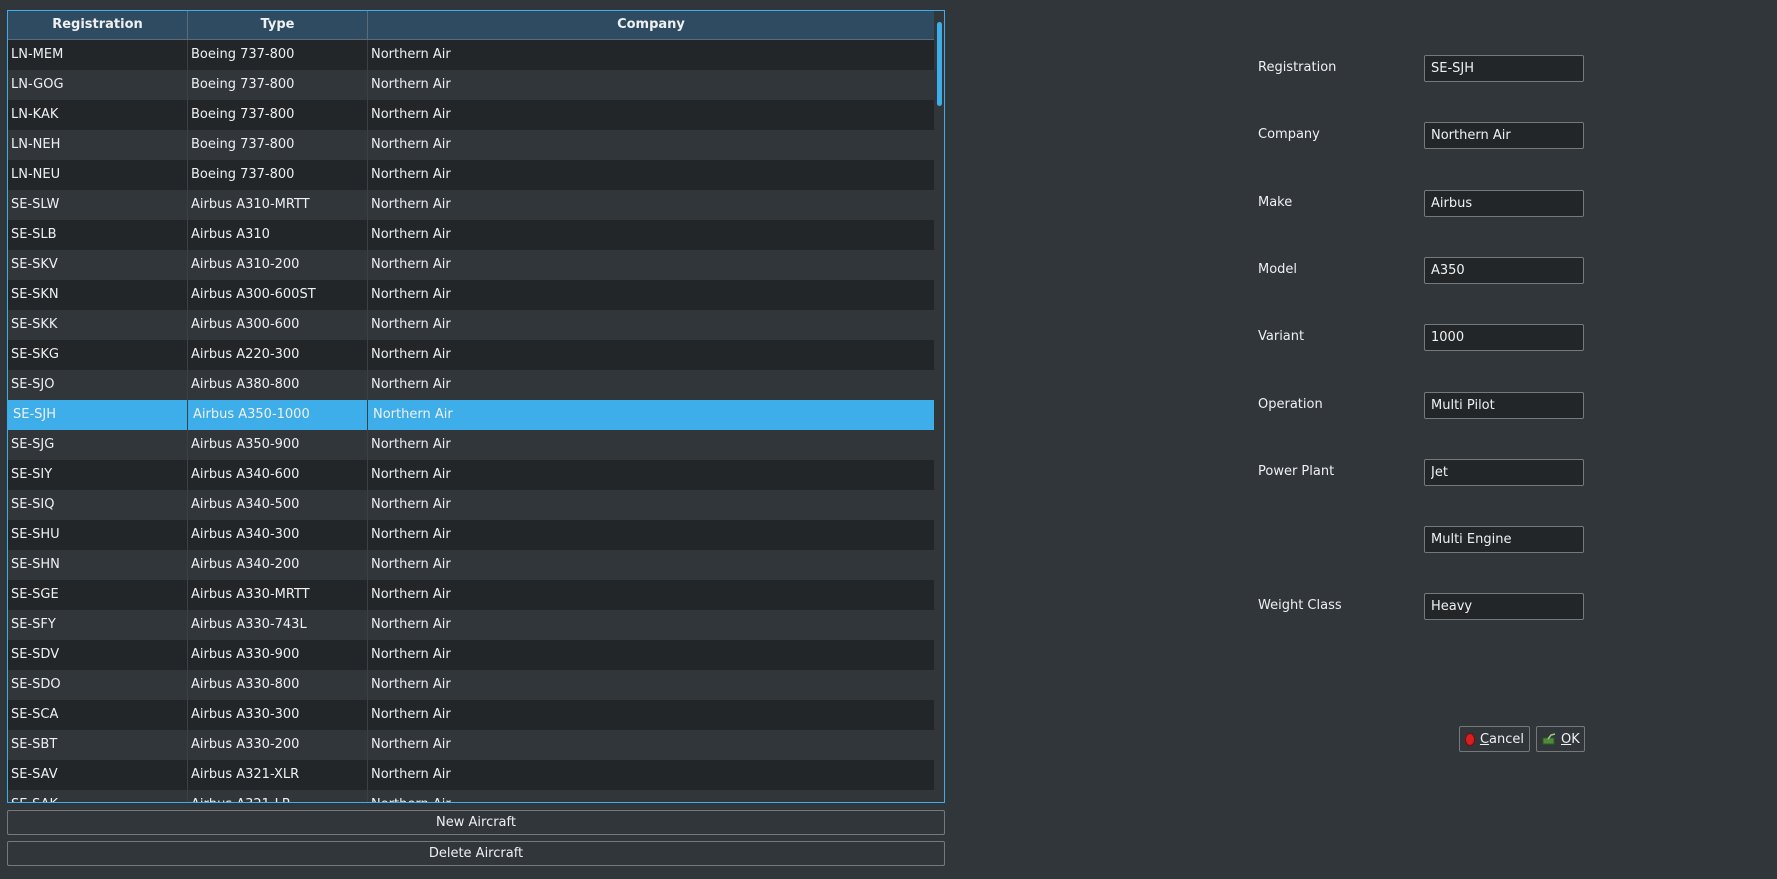  What do you see at coordinates (98, 685) in the screenshot?
I see `cell-registration: SE-SDO` at bounding box center [98, 685].